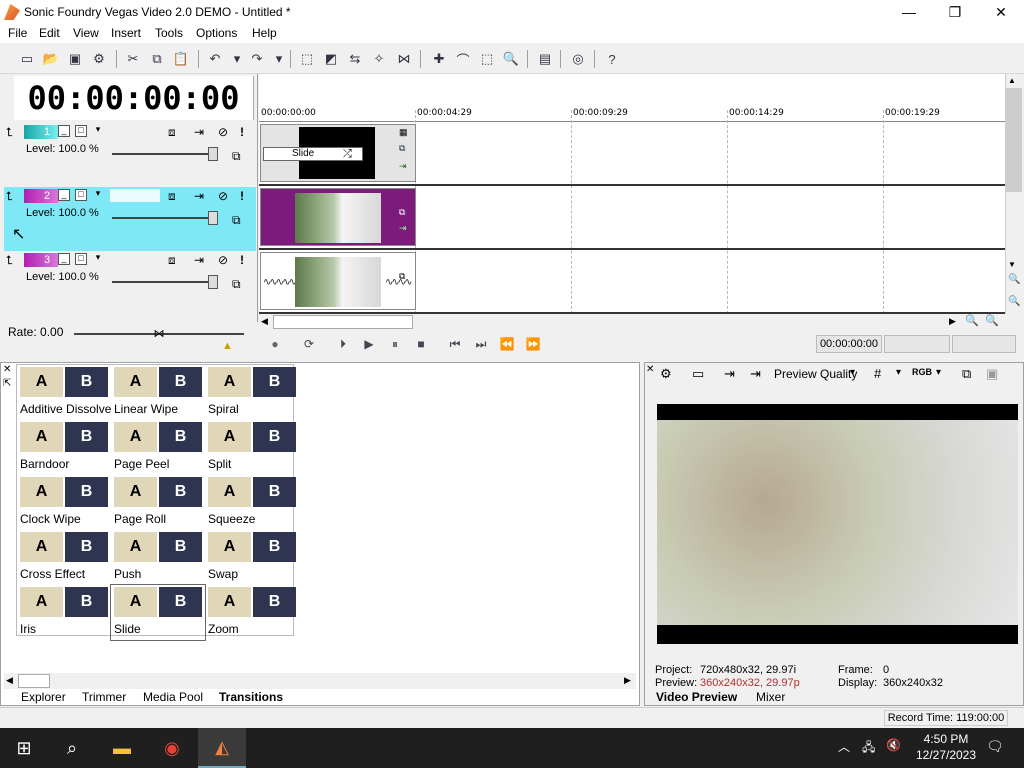  What do you see at coordinates (64, 447) in the screenshot?
I see `transition-item: A B Barndoor` at bounding box center [64, 447].